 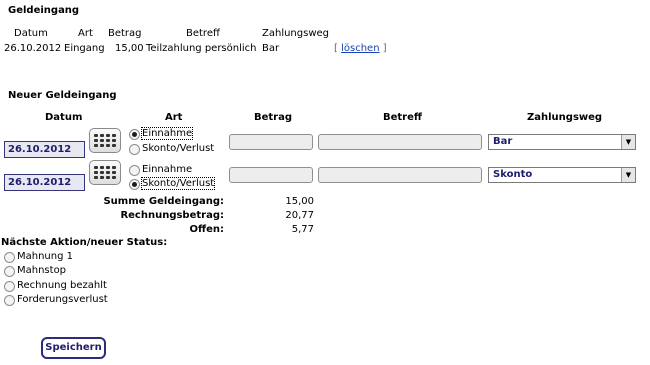 I want to click on new-header-datum: Datum, so click(x=64, y=117).